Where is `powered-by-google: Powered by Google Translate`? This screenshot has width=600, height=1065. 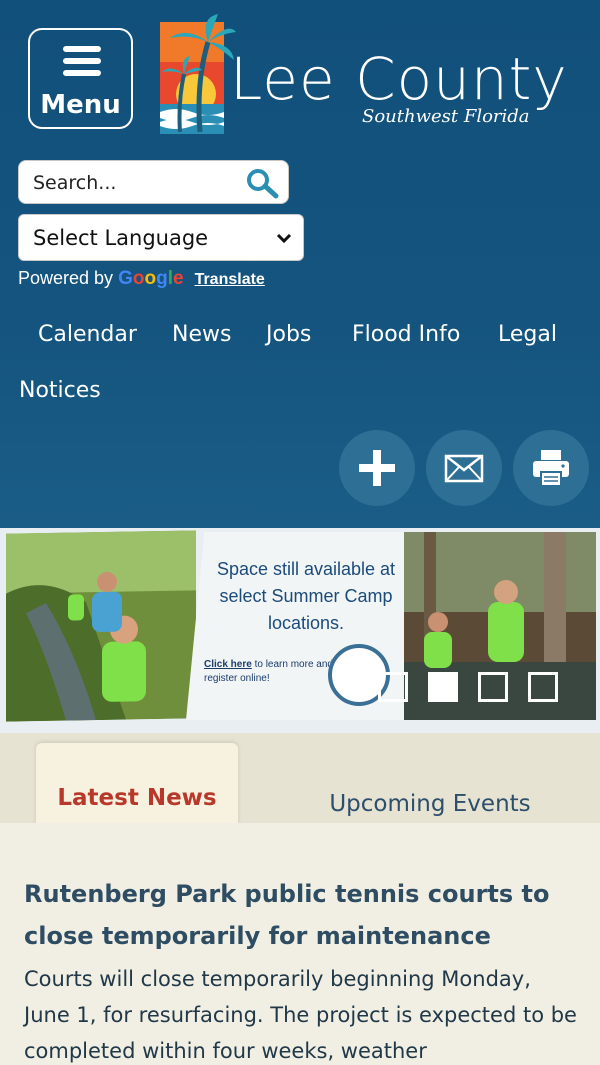
powered-by-google: Powered by Google Translate is located at coordinates (141, 279).